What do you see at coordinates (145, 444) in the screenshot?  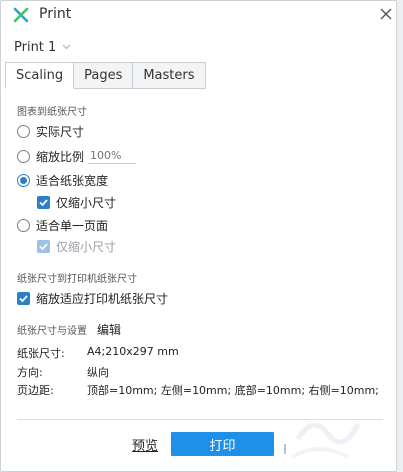 I see `preview-link: 预览` at bounding box center [145, 444].